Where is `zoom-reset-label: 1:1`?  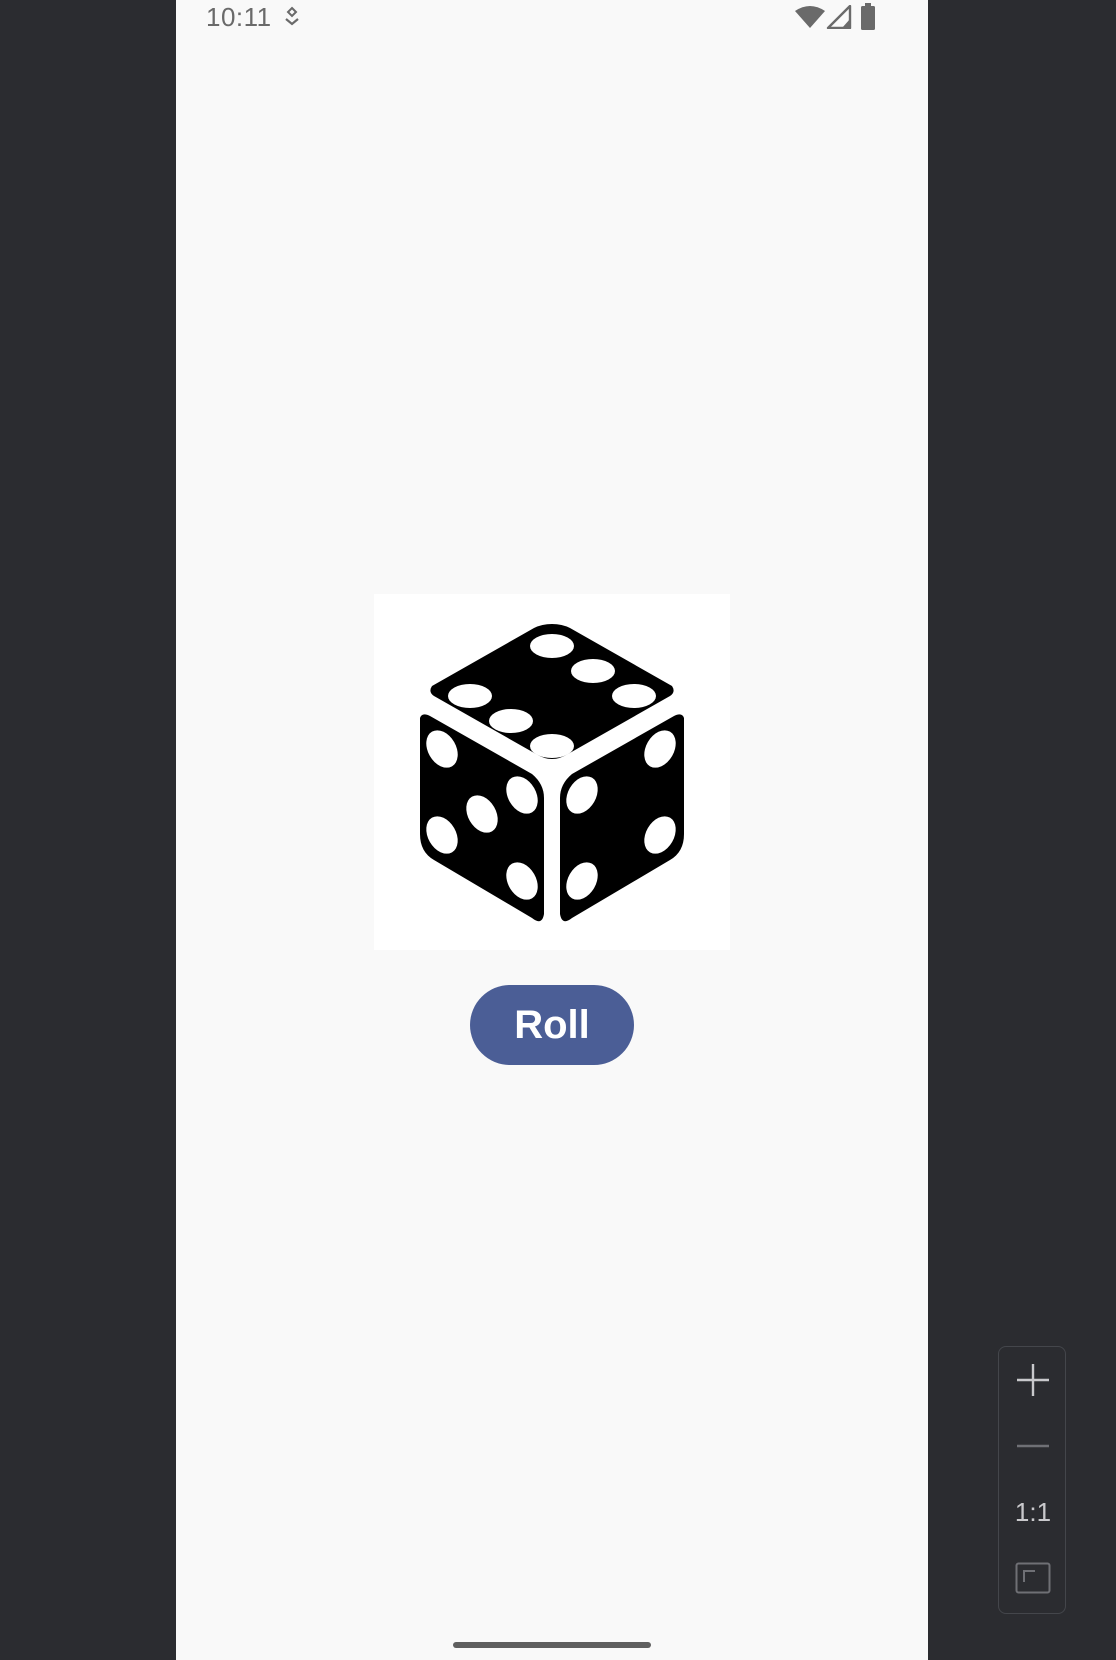
zoom-reset-label: 1:1 is located at coordinates (1033, 1511).